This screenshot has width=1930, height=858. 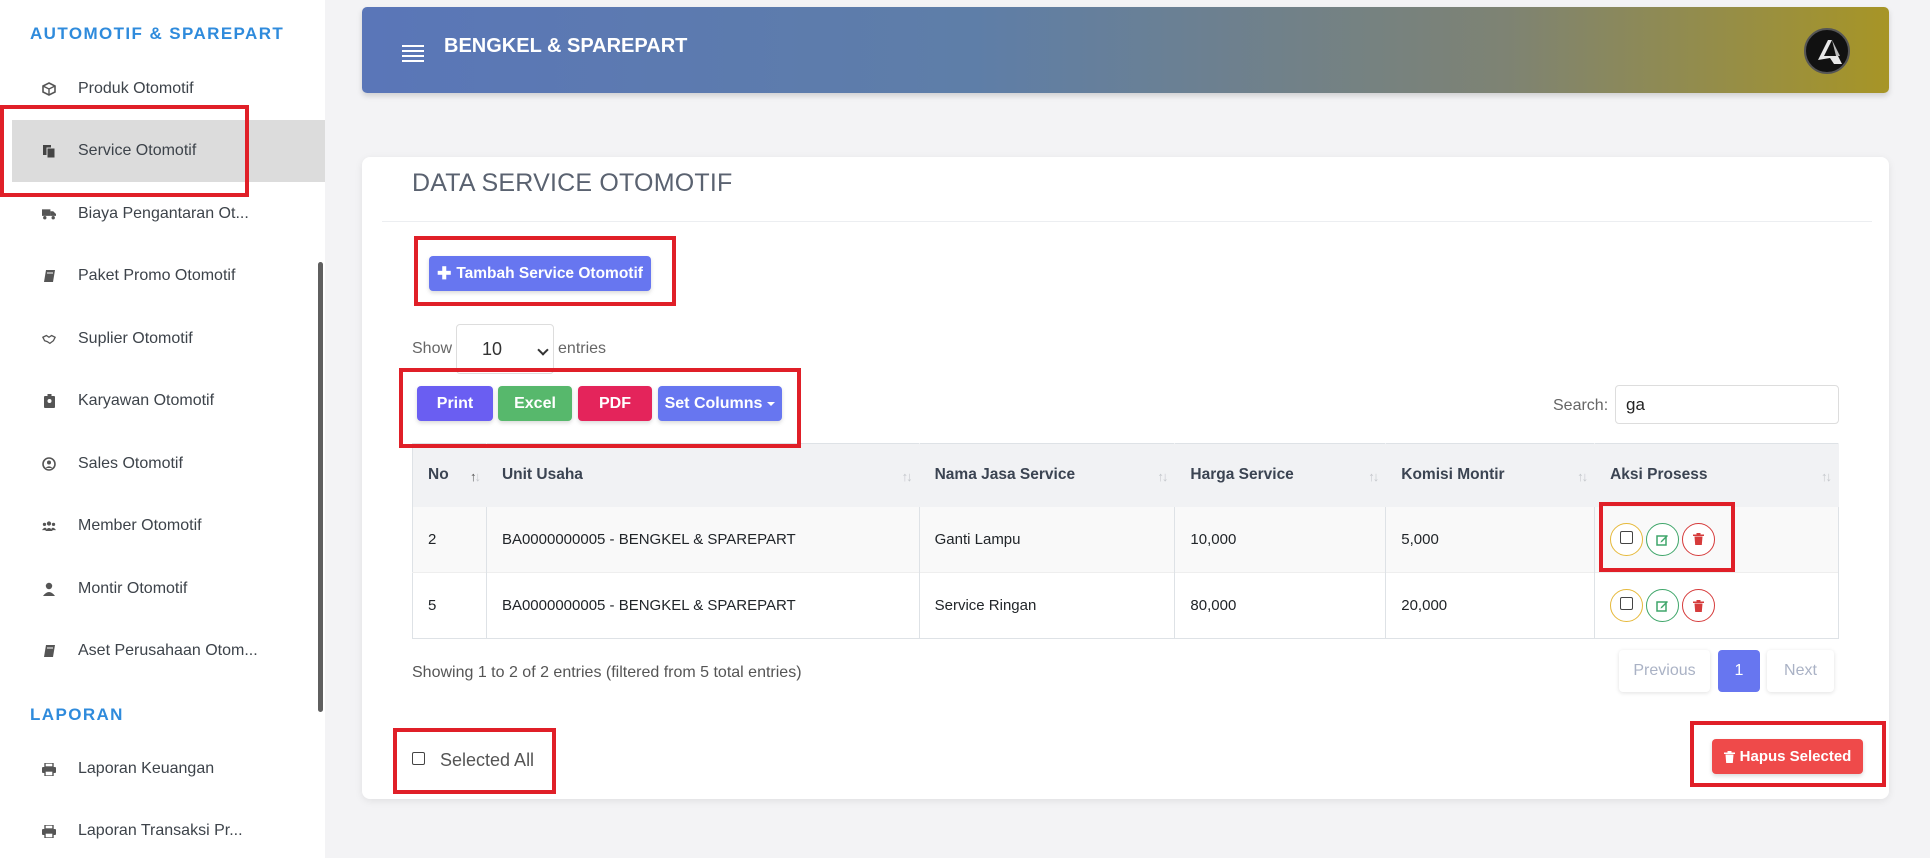 I want to click on cell-no: 5, so click(x=449, y=605).